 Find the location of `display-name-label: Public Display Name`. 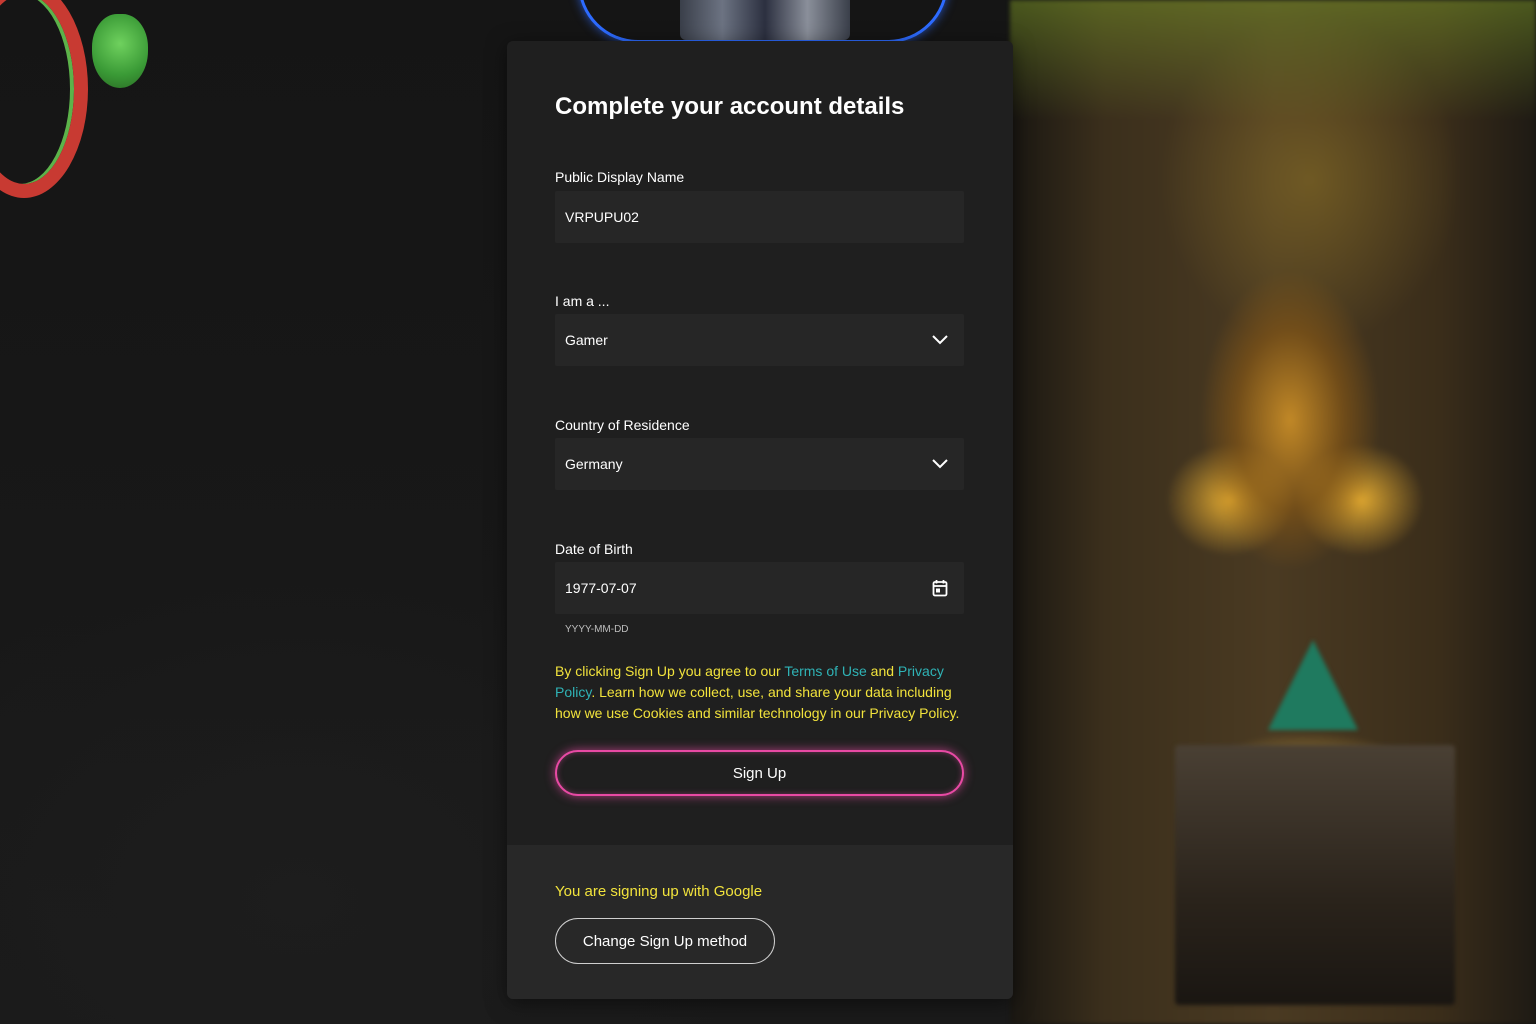

display-name-label: Public Display Name is located at coordinates (620, 177).